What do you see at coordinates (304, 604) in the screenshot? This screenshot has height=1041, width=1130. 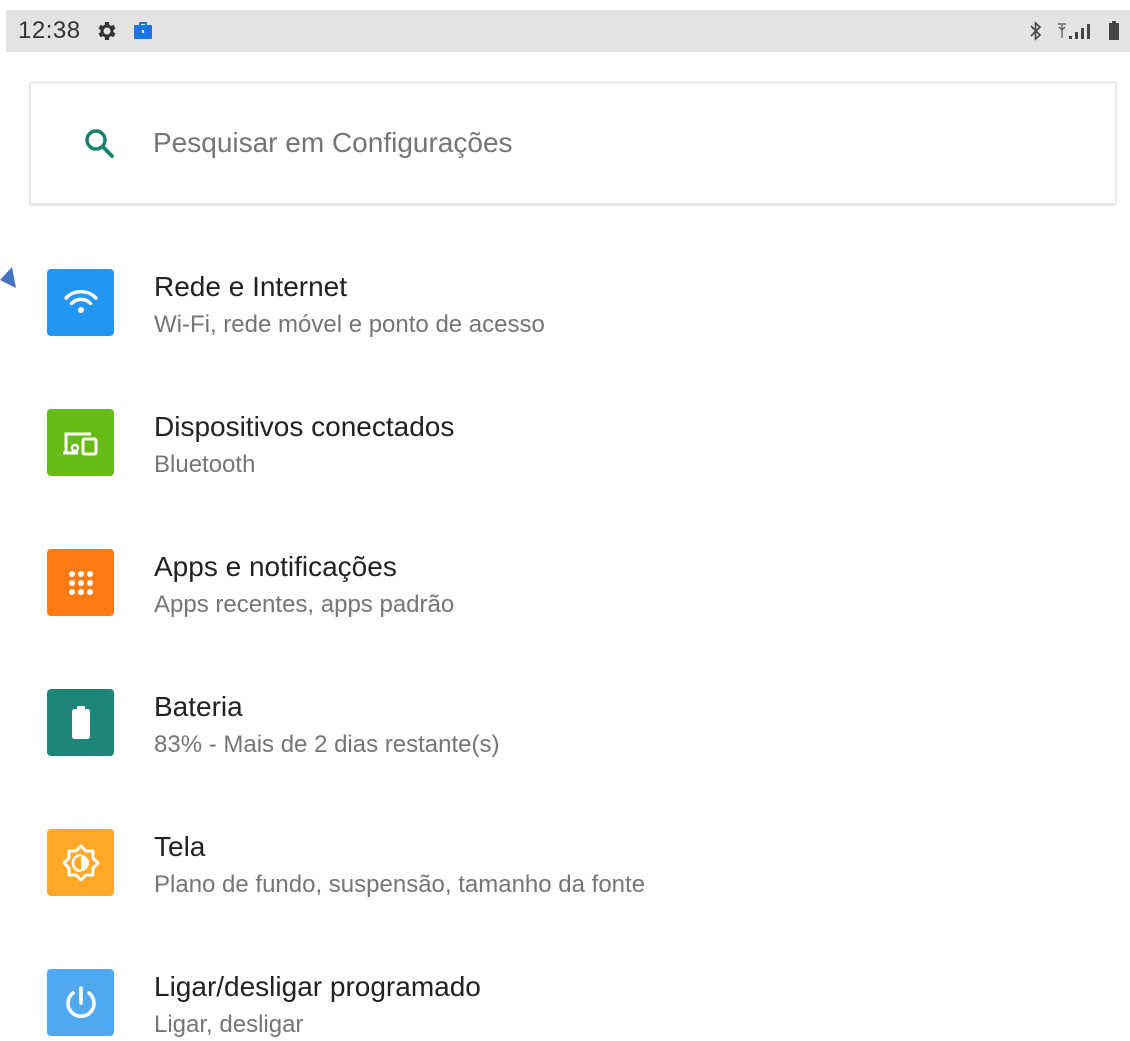 I see `settings-item-subtitle: Apps recentes, apps padrão` at bounding box center [304, 604].